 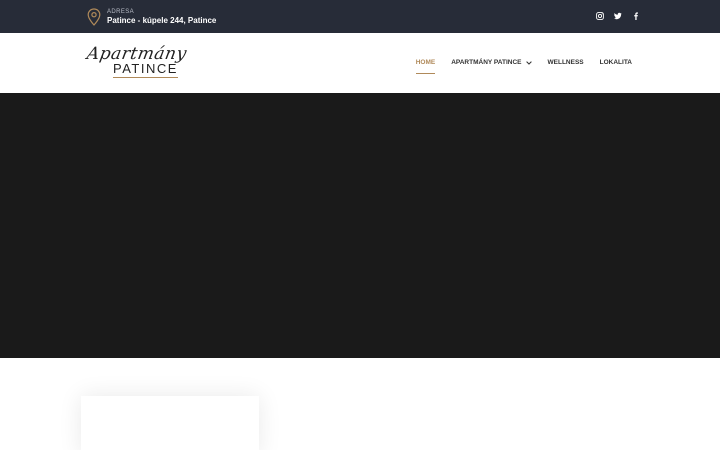 I want to click on top-bar: ADRESA Patince - kúpele 244, Patince, so click(x=360, y=16).